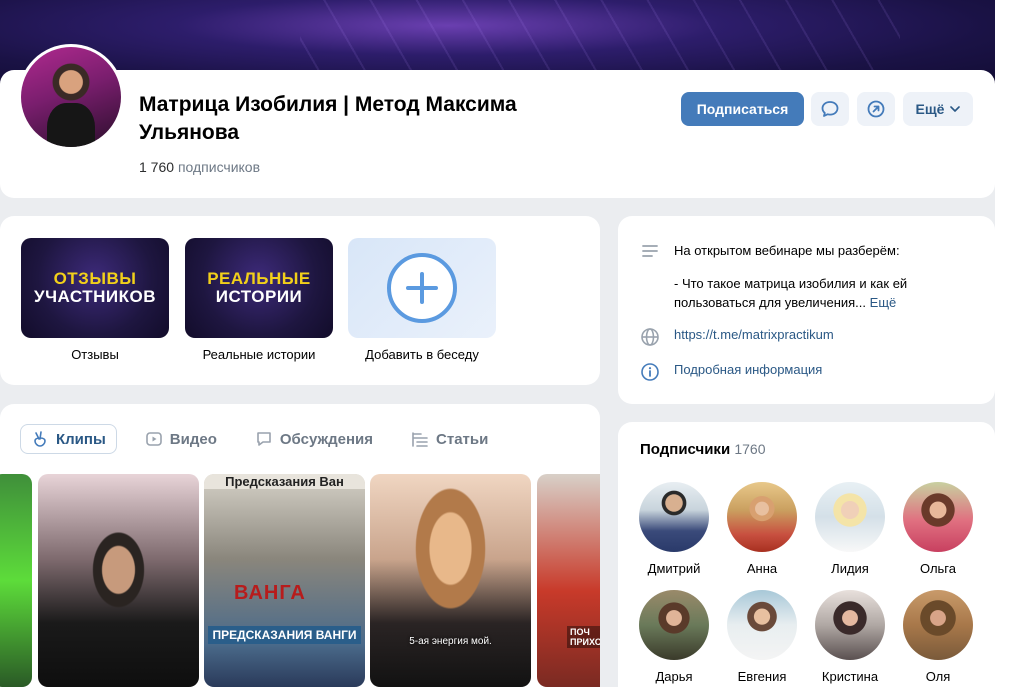 The width and height of the screenshot is (1024, 687). What do you see at coordinates (850, 568) in the screenshot?
I see `member-name: Лидия` at bounding box center [850, 568].